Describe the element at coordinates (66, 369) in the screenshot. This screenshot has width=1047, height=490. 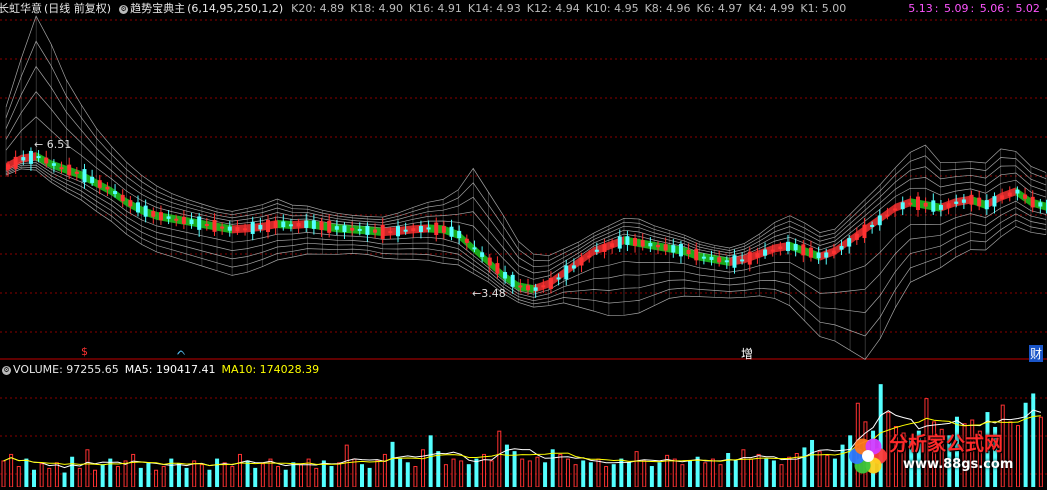
I see `volume-value: VOLUME: 97255.65` at that location.